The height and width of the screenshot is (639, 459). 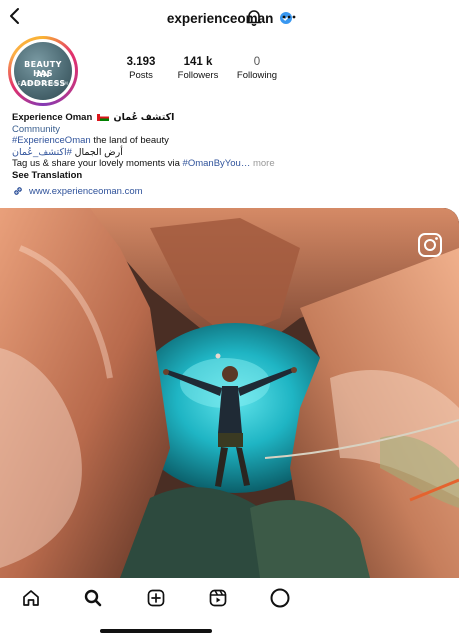 What do you see at coordinates (232, 176) in the screenshot?
I see `see-translation-button: See Translation` at bounding box center [232, 176].